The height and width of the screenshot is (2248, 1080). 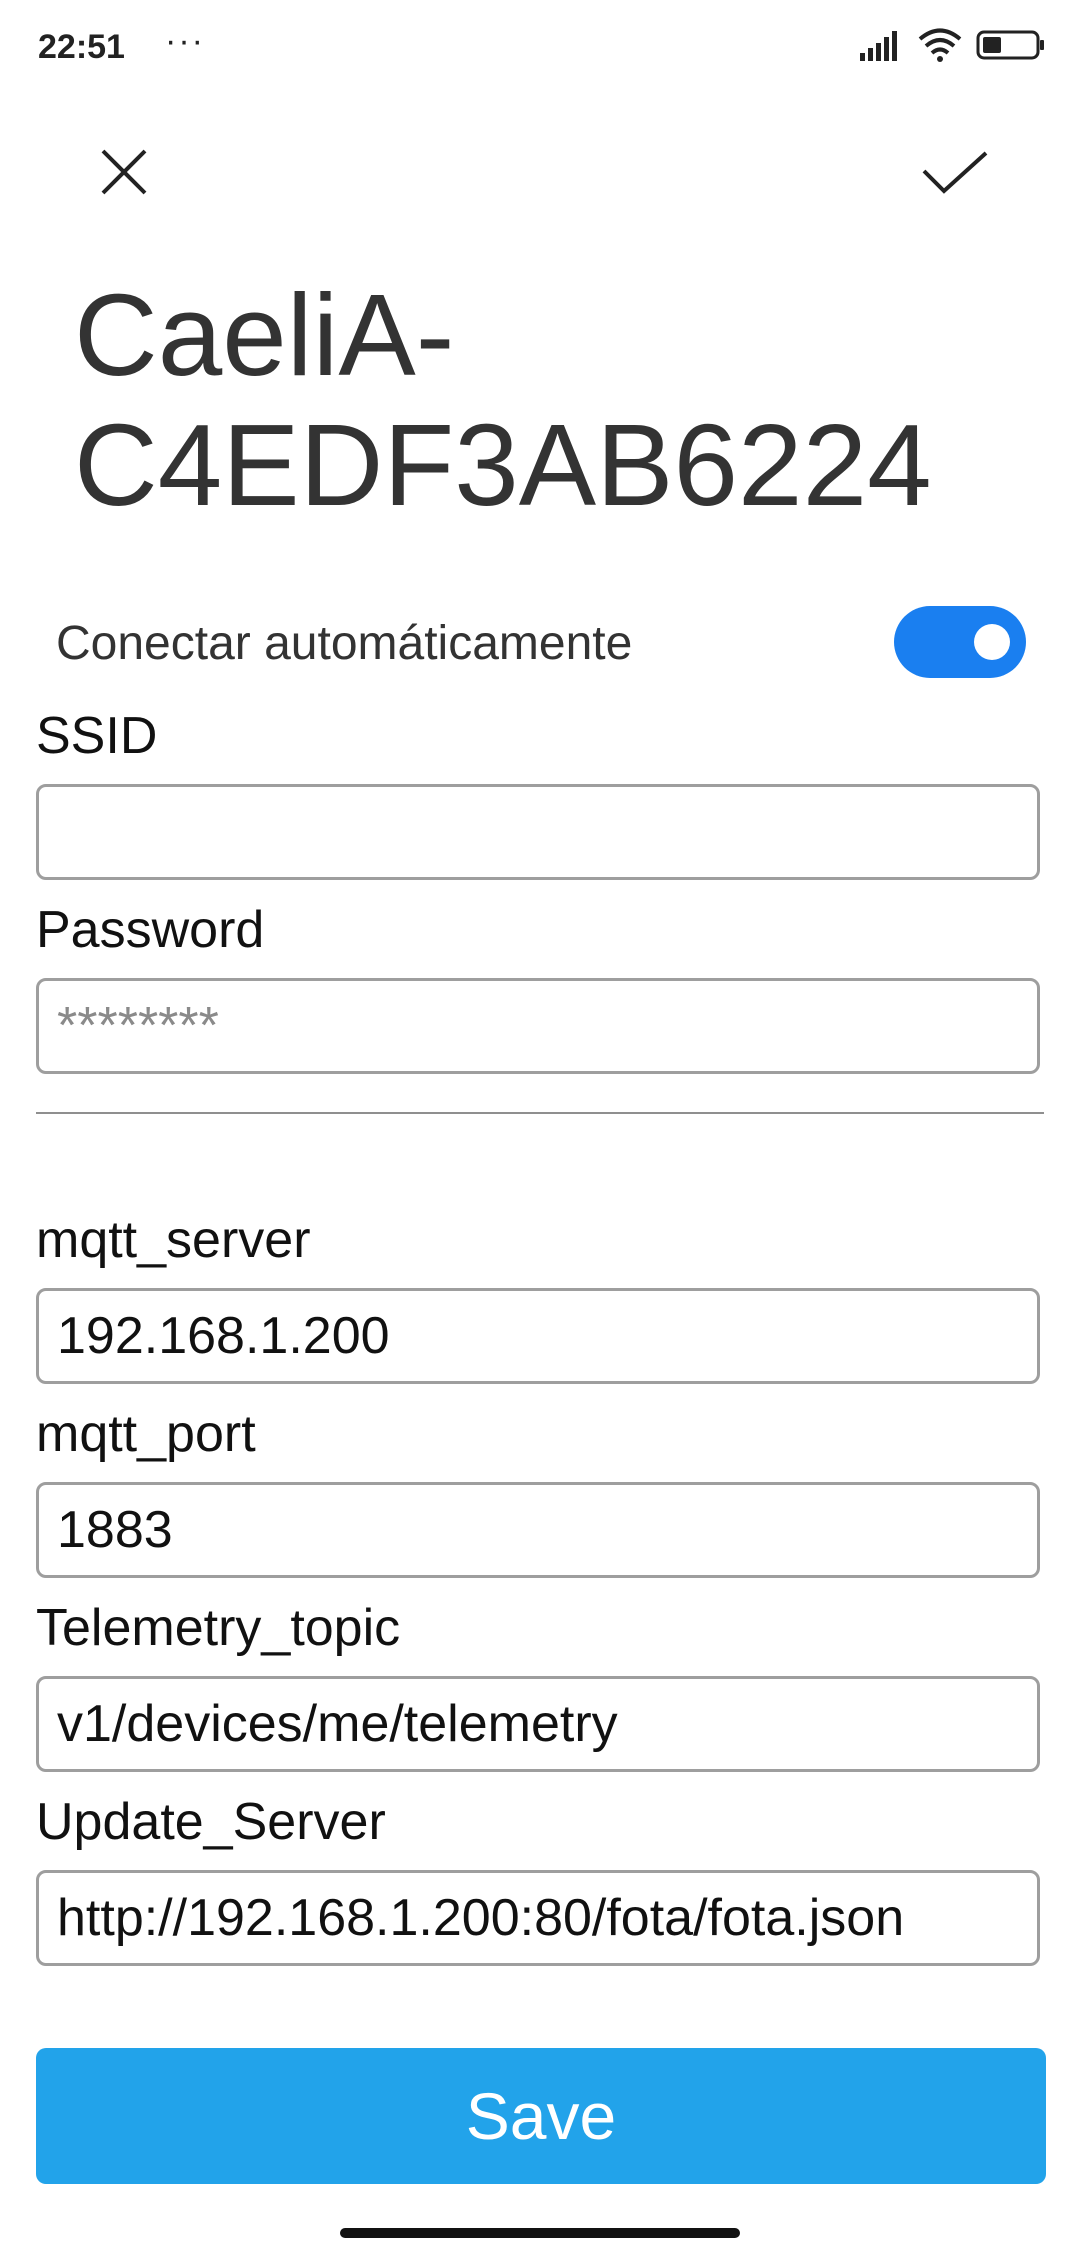 I want to click on update-server-label: Update_Server, so click(x=211, y=1822).